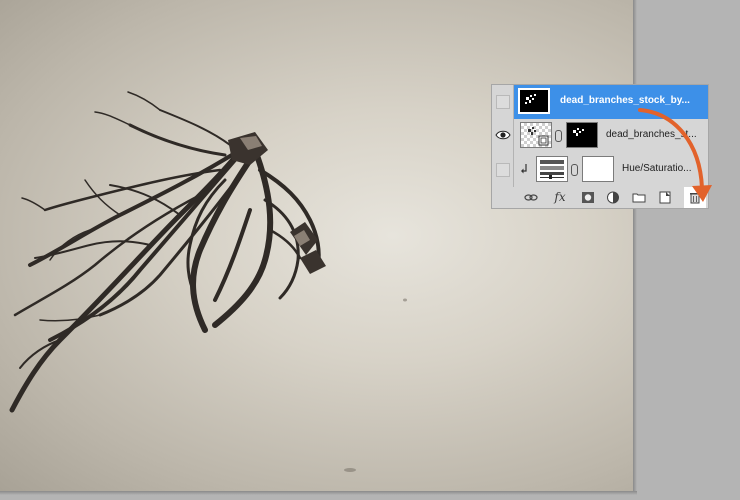 The height and width of the screenshot is (500, 740). I want to click on mask-shape-icon, so click(578, 132).